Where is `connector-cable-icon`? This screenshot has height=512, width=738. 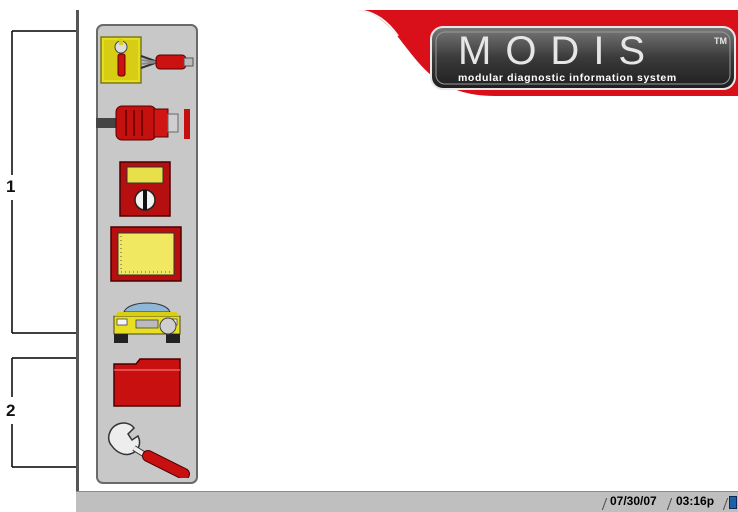
connector-cable-icon is located at coordinates (143, 123).